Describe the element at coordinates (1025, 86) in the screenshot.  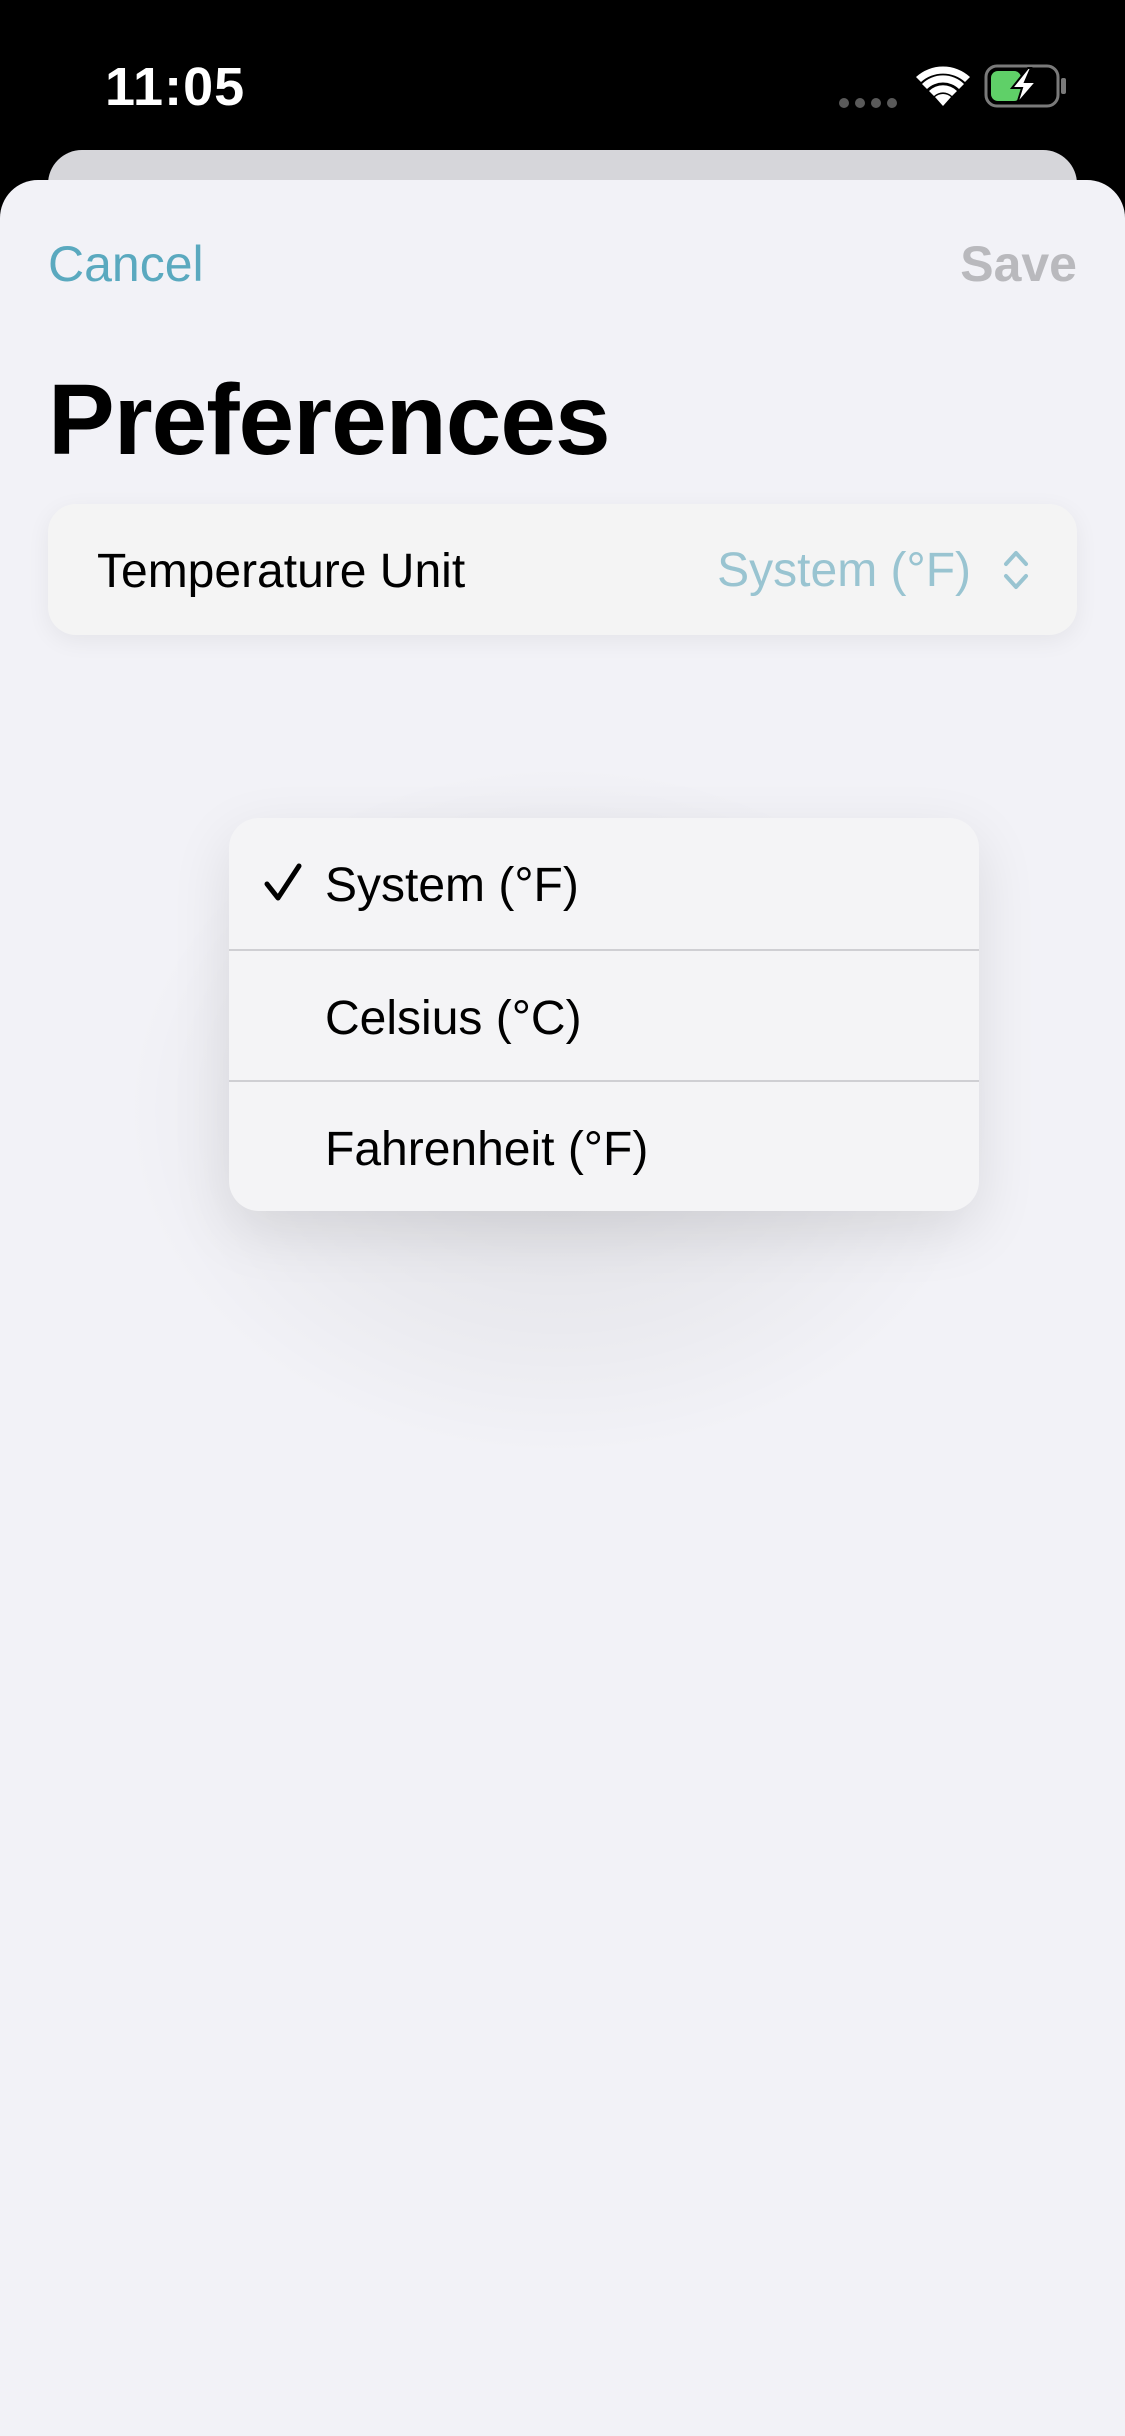
I see `battery-charging-icon` at that location.